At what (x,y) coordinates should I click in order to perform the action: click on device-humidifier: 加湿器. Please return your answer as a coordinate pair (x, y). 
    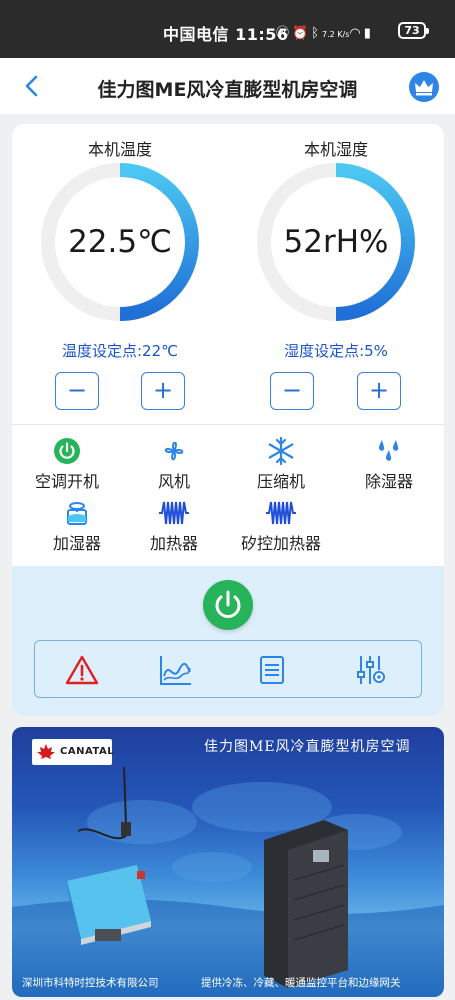
    Looking at the image, I should click on (77, 526).